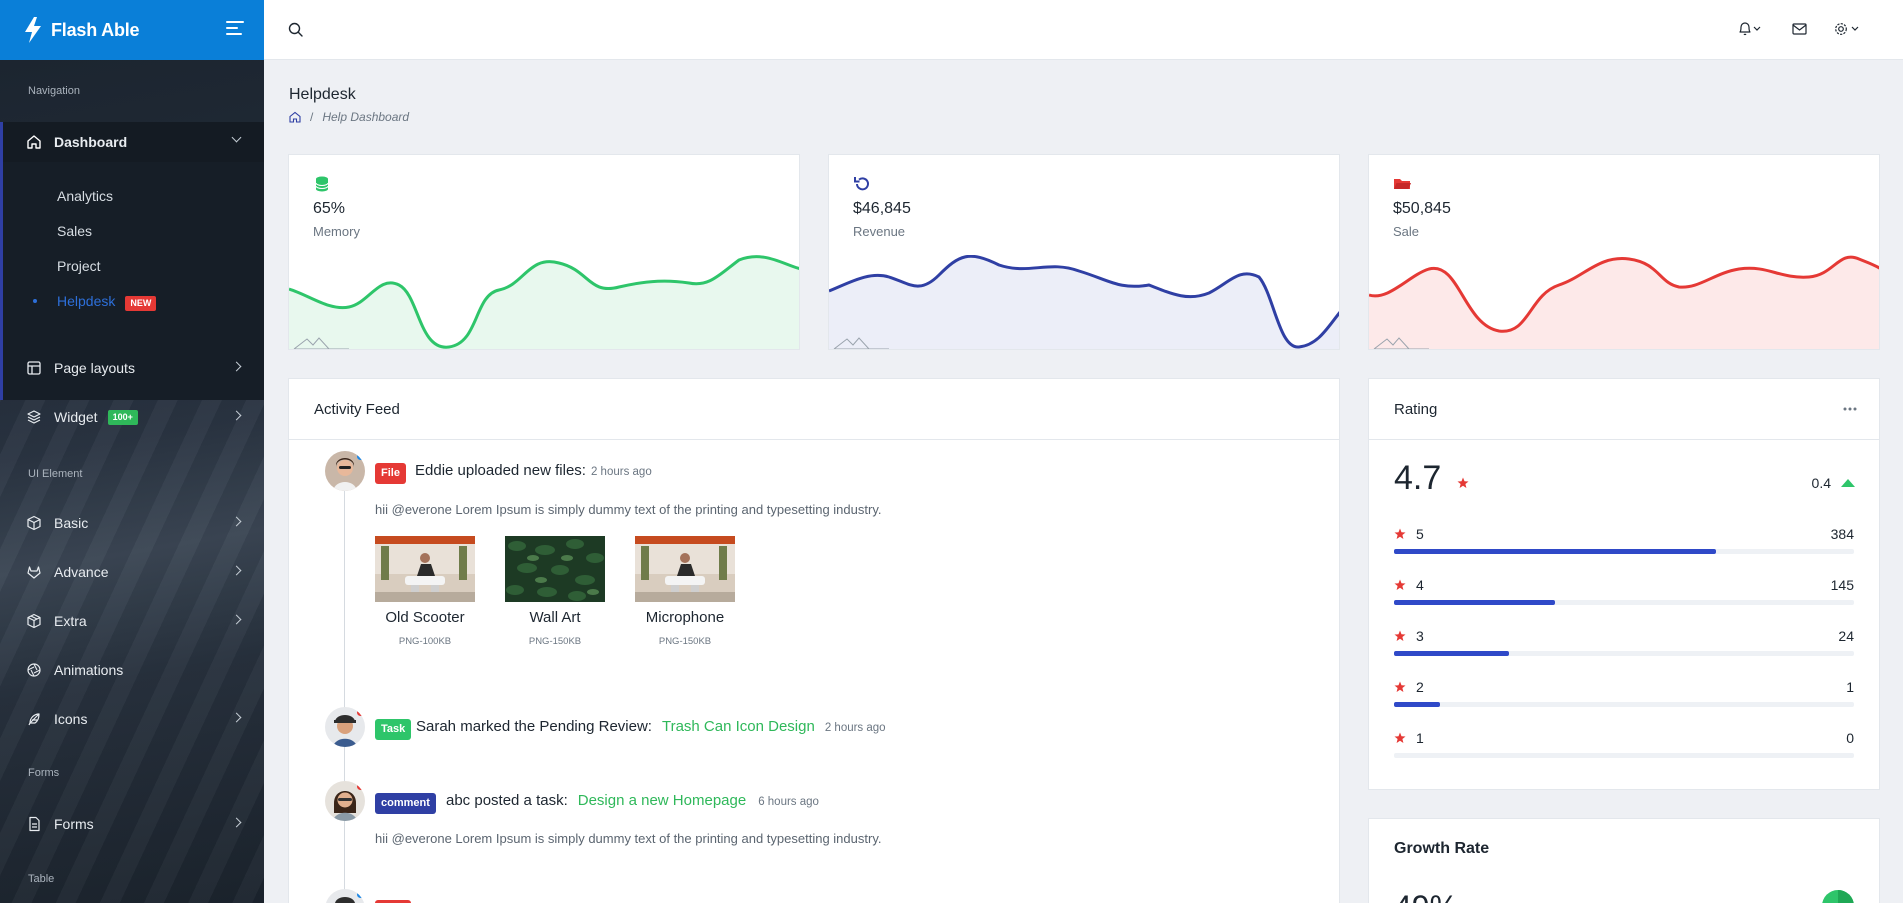  Describe the element at coordinates (44, 773) in the screenshot. I see `nav-caption-forms: Forms` at that location.